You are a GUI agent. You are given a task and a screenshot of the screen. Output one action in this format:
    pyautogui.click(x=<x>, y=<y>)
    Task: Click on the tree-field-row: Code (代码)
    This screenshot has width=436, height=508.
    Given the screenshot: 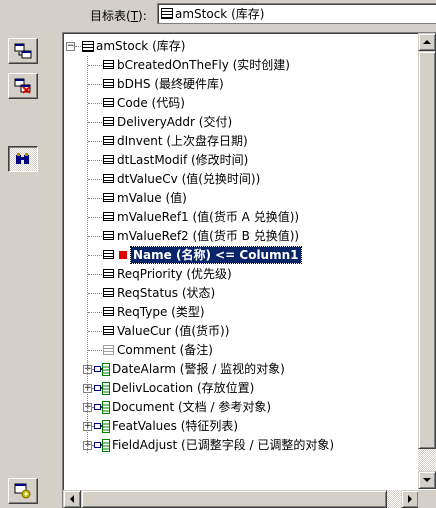 What is the action you would take?
    pyautogui.click(x=240, y=103)
    